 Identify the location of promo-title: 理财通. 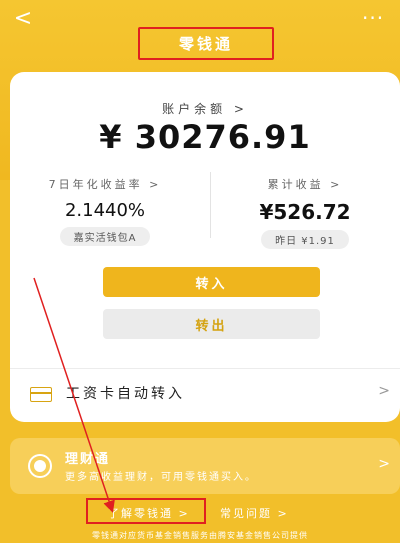
(88, 459).